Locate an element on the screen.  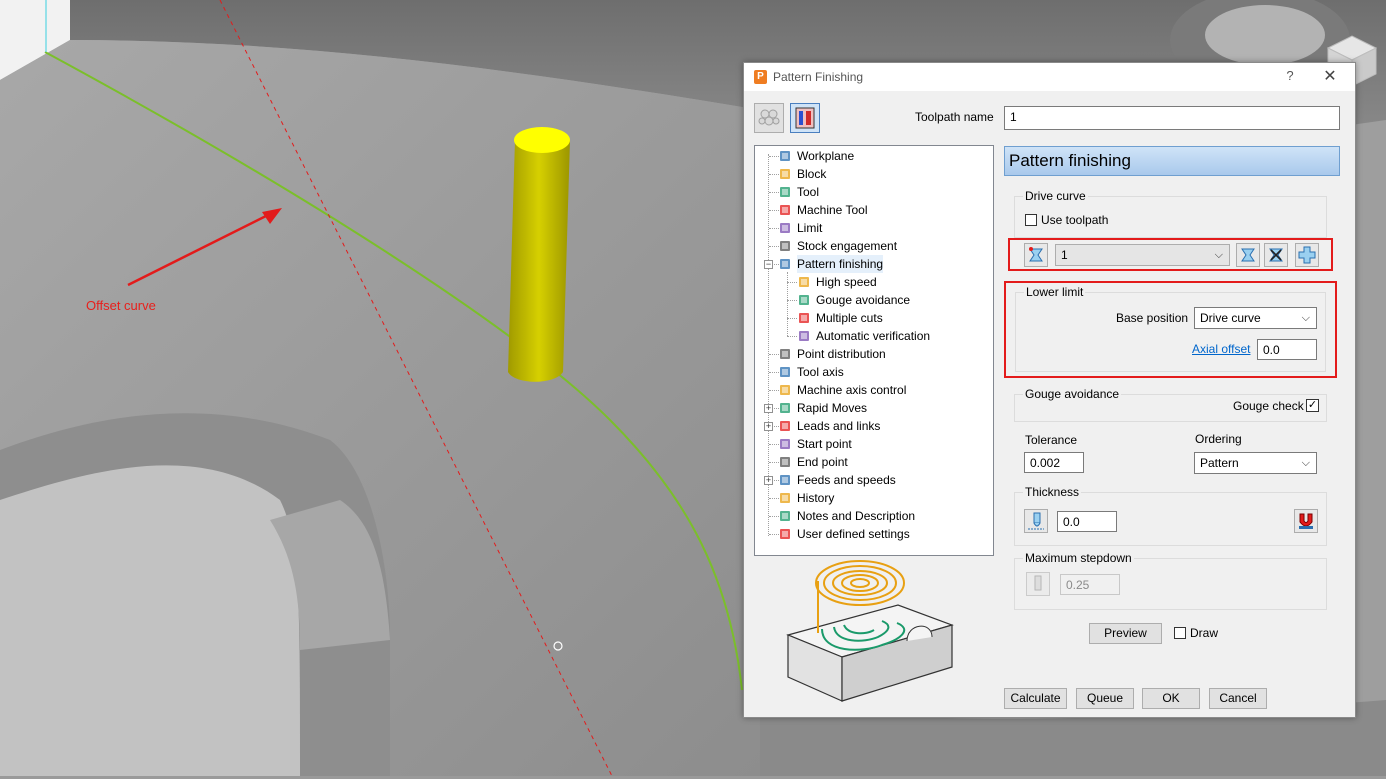
magnet-icon is located at coordinates (1306, 521).